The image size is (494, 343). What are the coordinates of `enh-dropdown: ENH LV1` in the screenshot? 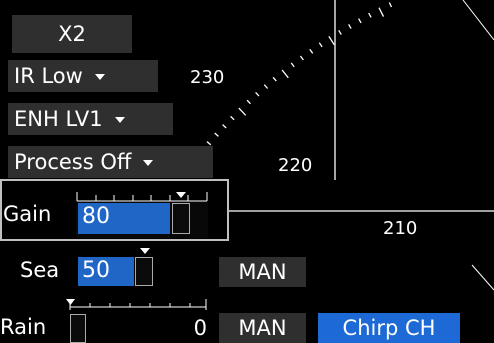 It's located at (90, 119).